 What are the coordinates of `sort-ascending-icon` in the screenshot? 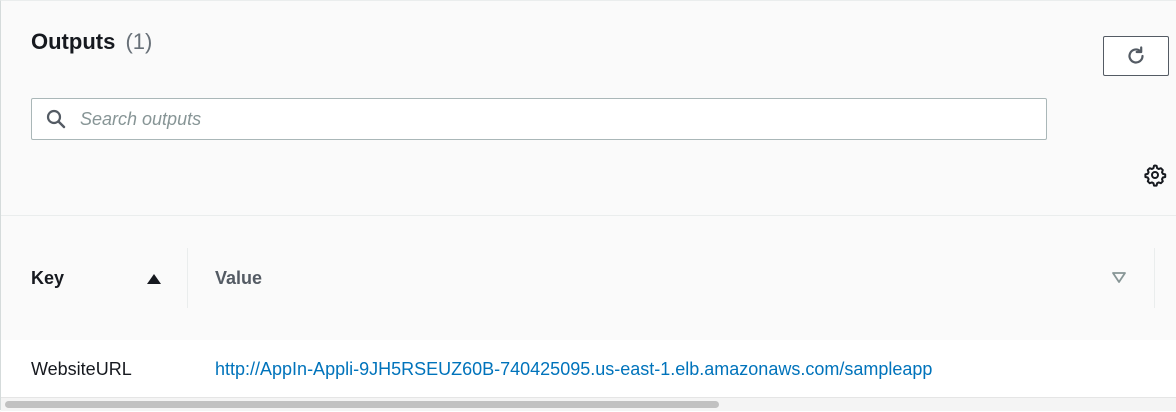 It's located at (154, 280).